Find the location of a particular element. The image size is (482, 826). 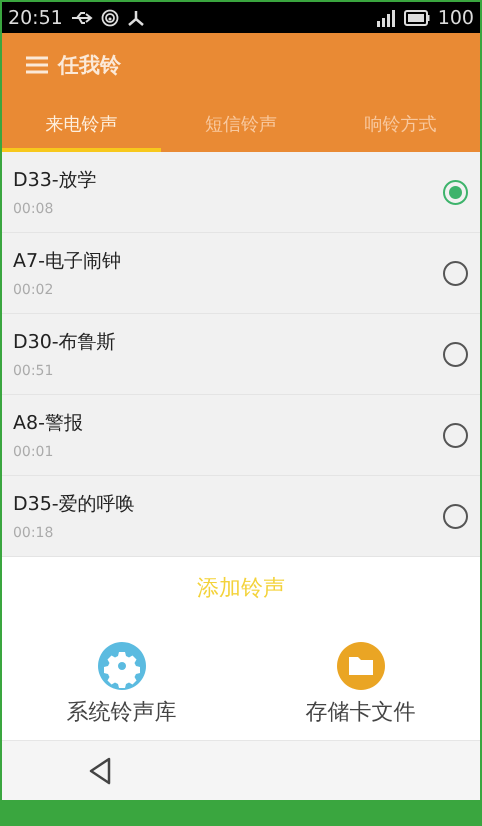

ringtone-name: D30-布鲁斯 is located at coordinates (65, 342).